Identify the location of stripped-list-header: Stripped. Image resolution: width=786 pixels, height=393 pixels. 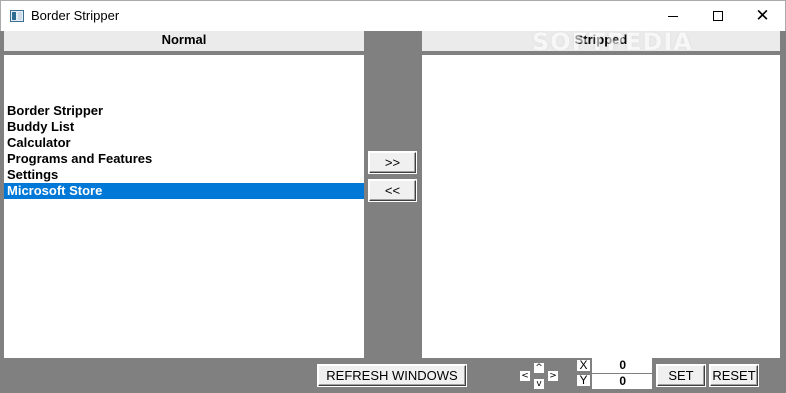
(601, 42).